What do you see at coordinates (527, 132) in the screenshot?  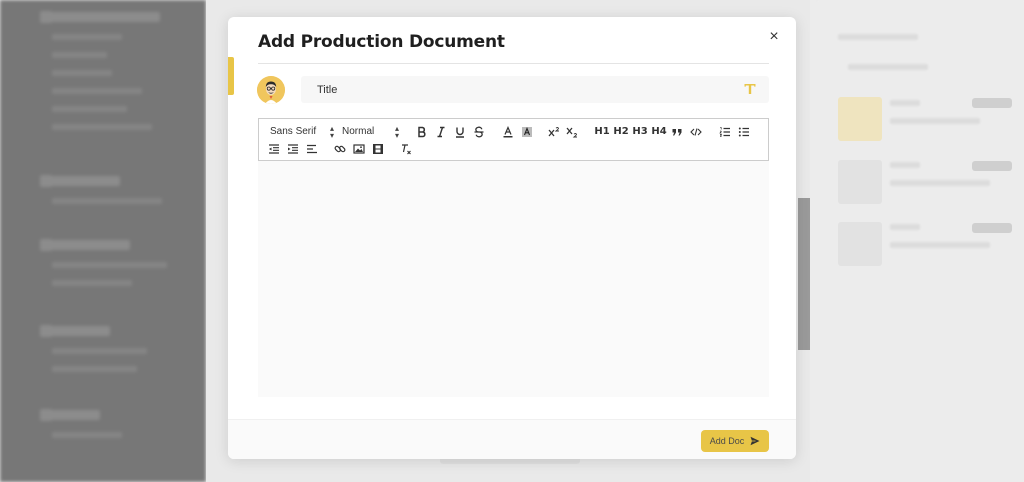 I see `background-color-icon` at bounding box center [527, 132].